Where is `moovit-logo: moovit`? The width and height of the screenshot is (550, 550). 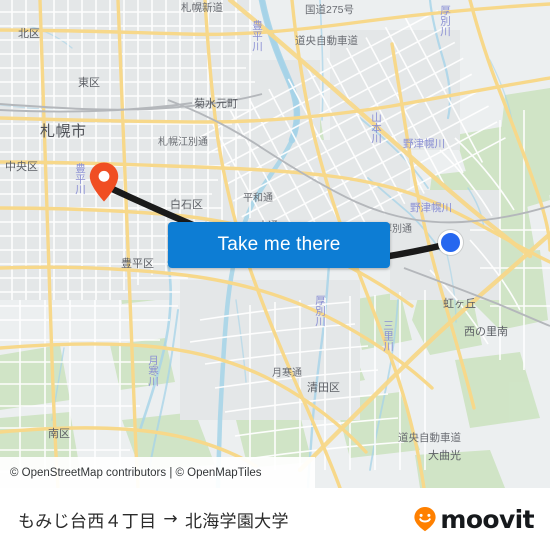 moovit-logo: moovit is located at coordinates (474, 519).